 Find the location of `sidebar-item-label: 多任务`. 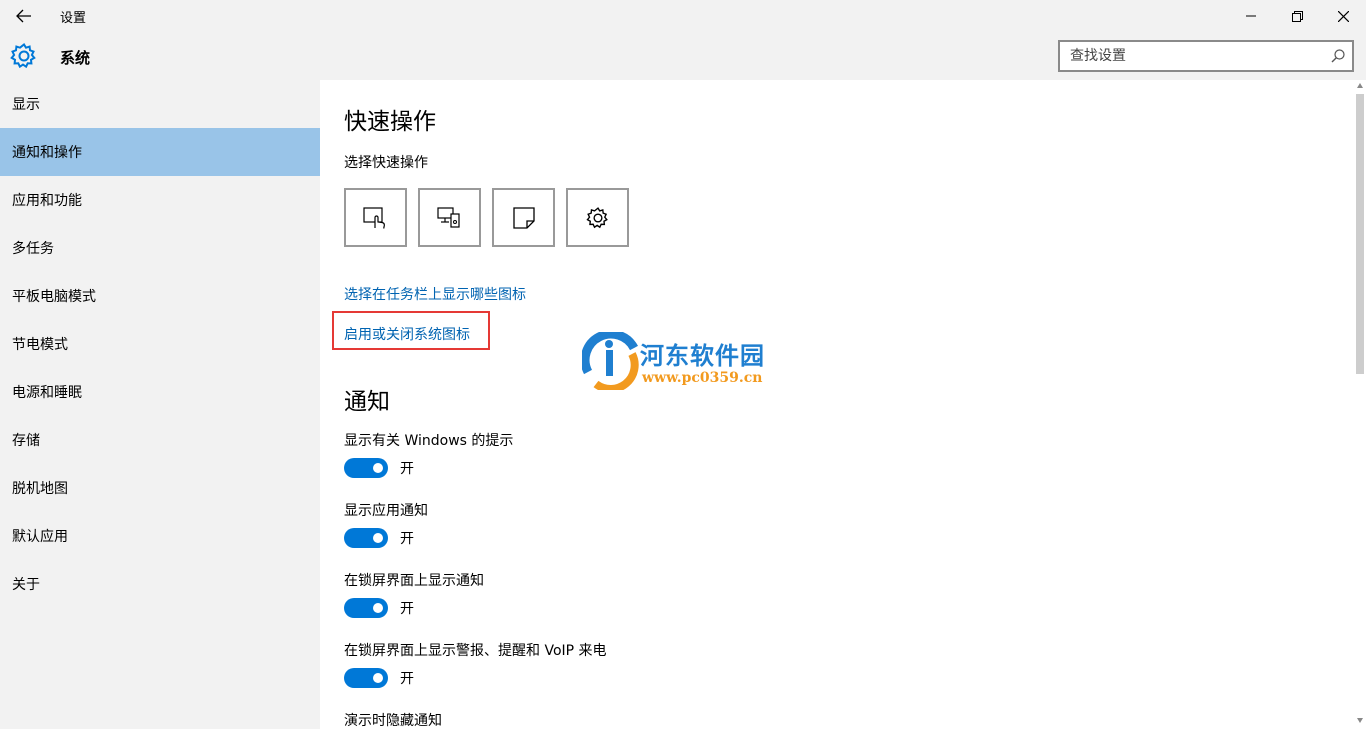

sidebar-item-label: 多任务 is located at coordinates (33, 249).